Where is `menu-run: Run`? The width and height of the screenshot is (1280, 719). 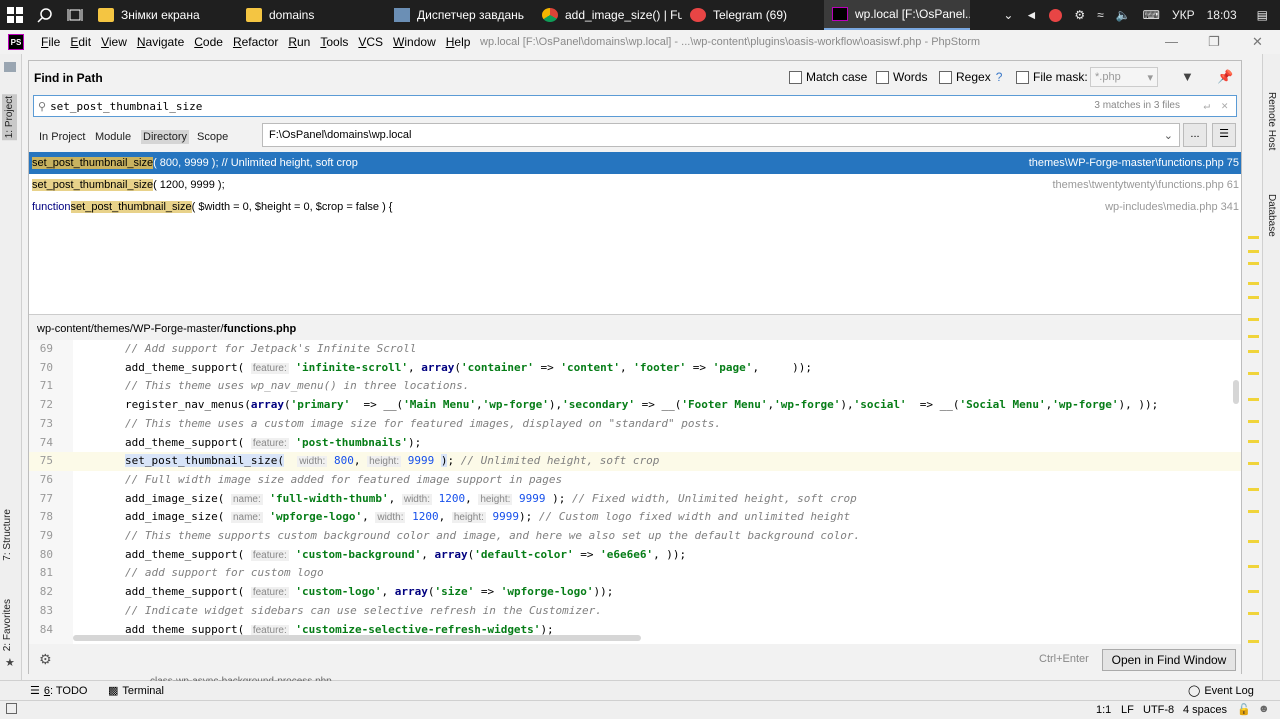
menu-run: Run is located at coordinates (299, 42).